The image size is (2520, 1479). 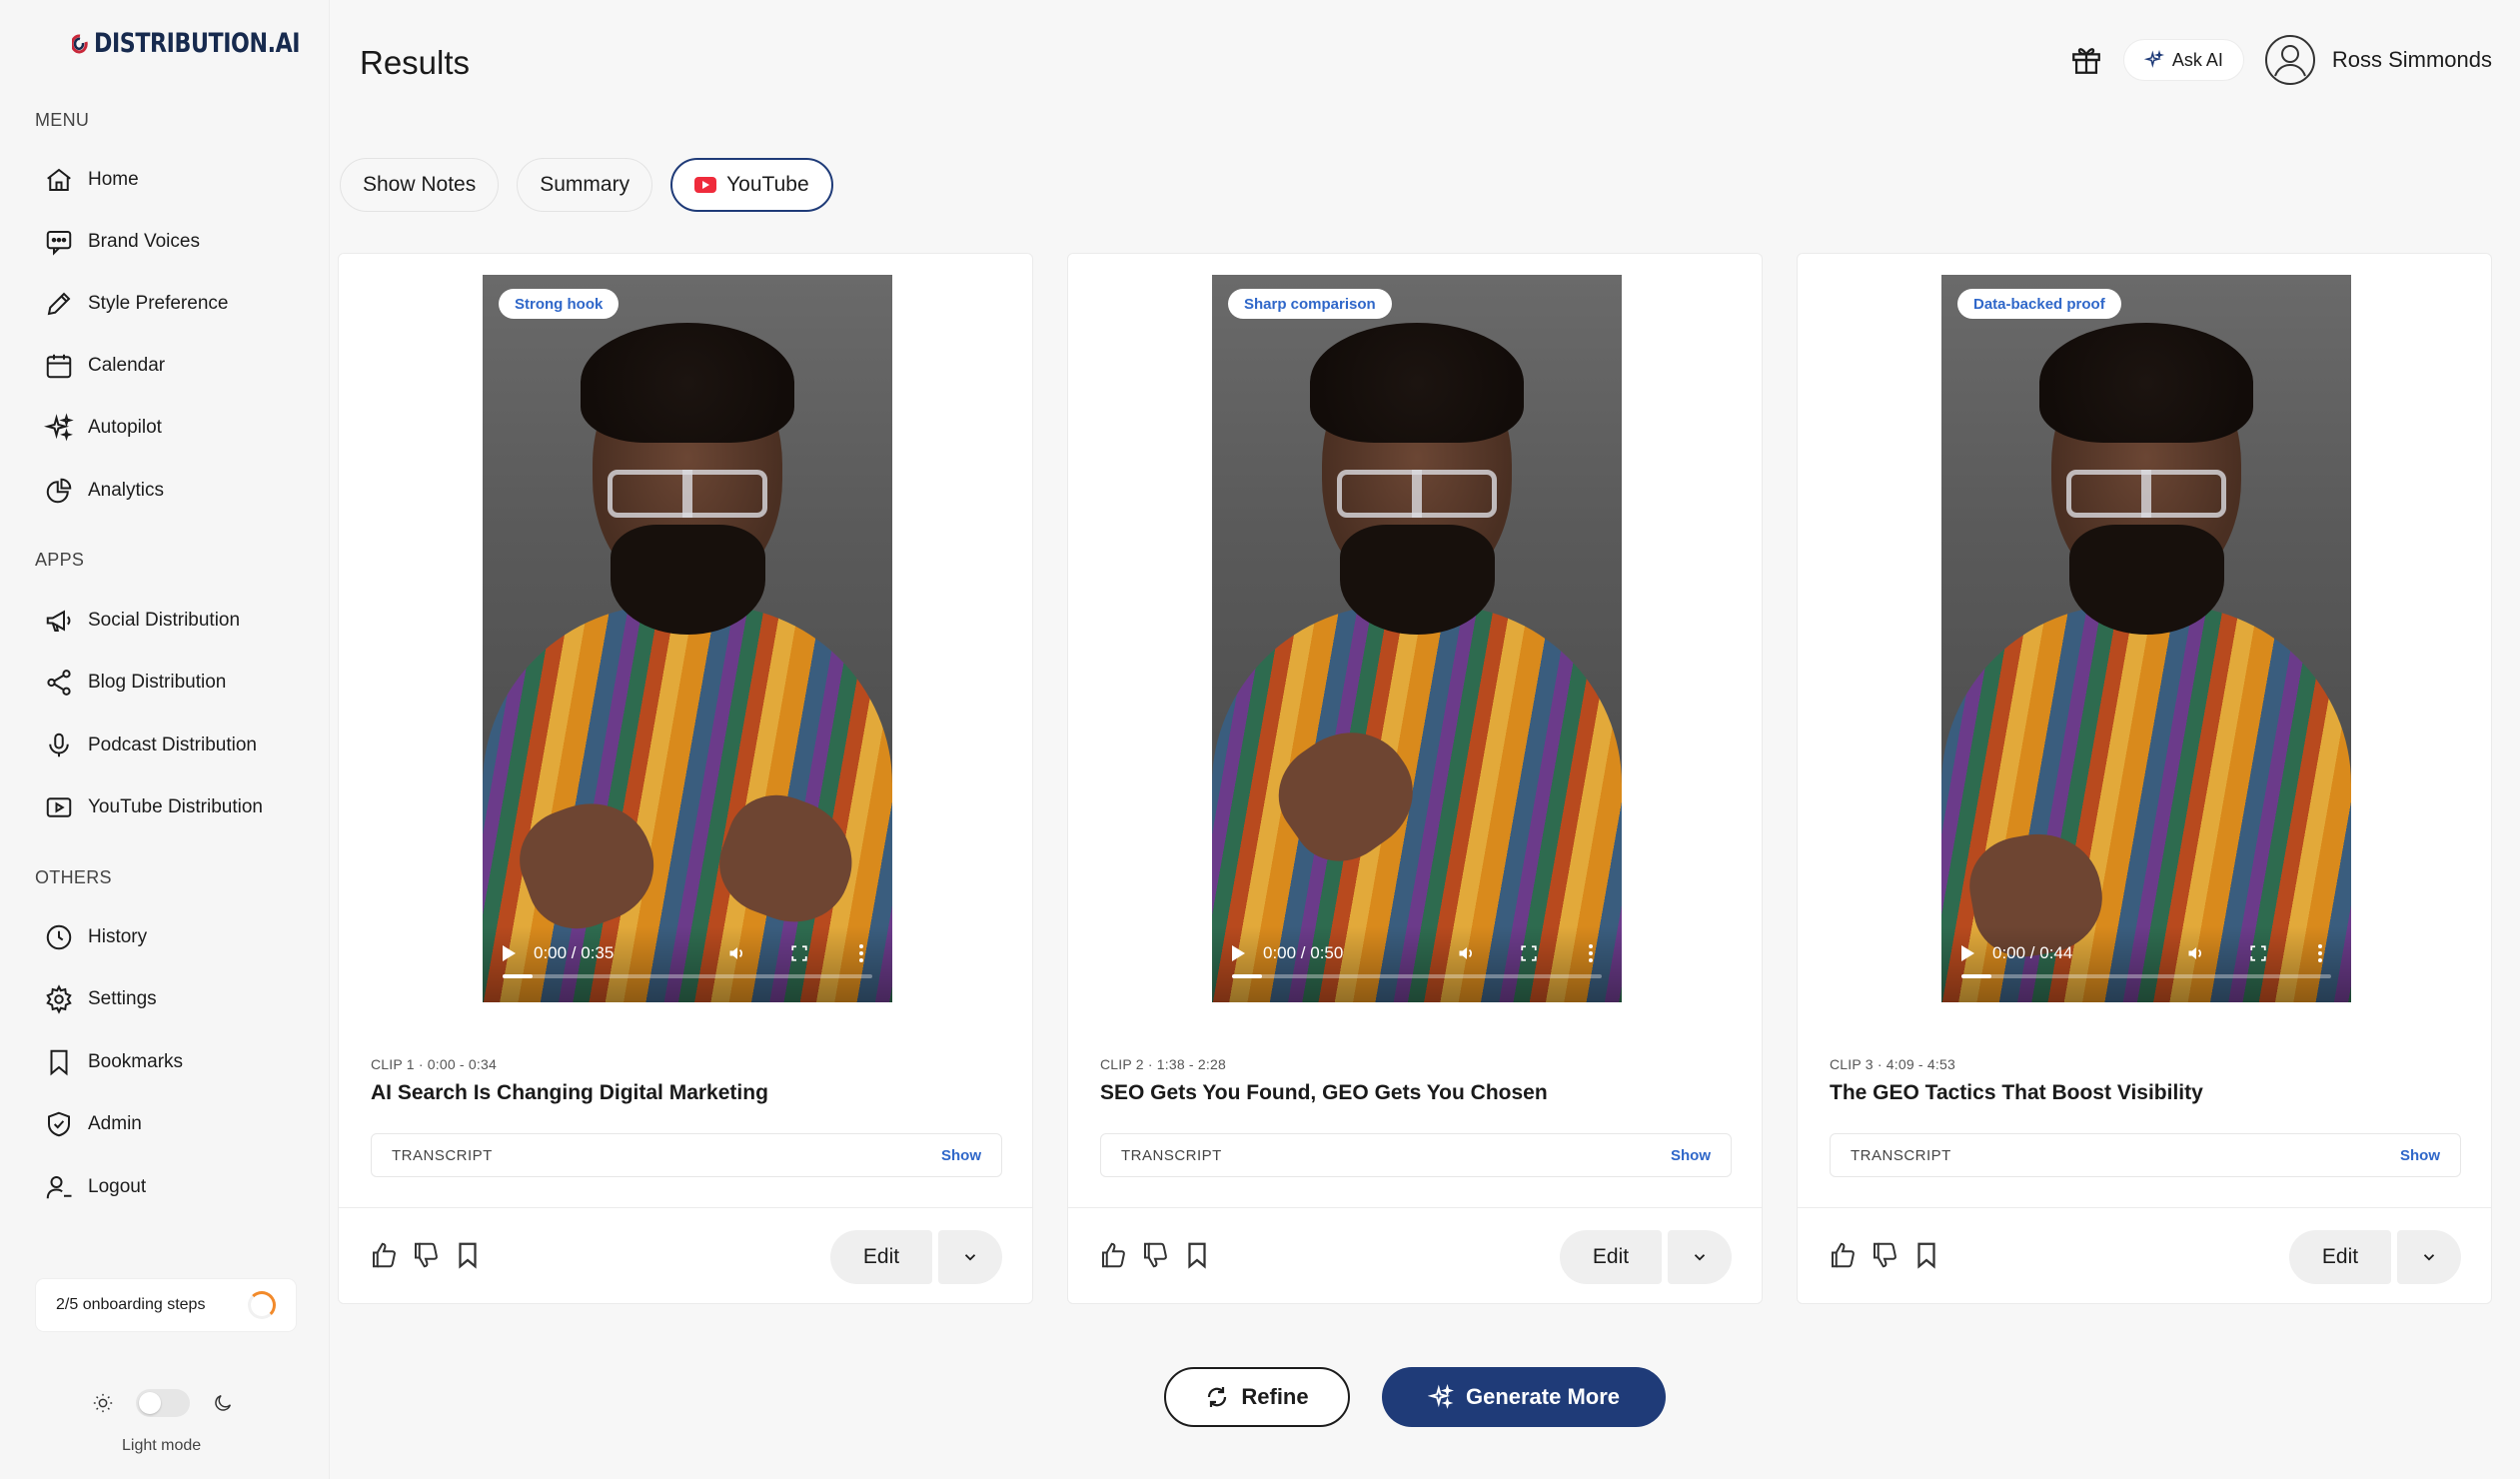 I want to click on sparkles-icon, so click(x=59, y=427).